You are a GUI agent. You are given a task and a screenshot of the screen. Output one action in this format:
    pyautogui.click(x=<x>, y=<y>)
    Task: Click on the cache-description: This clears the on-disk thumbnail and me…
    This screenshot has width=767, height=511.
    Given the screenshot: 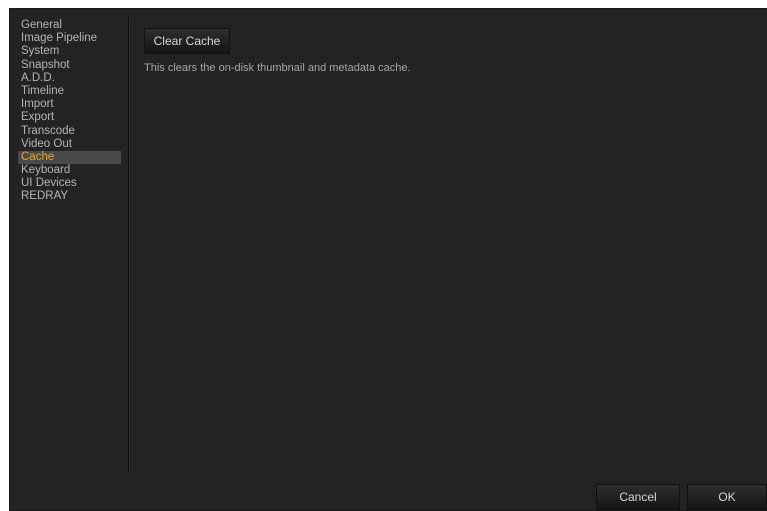 What is the action you would take?
    pyautogui.click(x=277, y=68)
    